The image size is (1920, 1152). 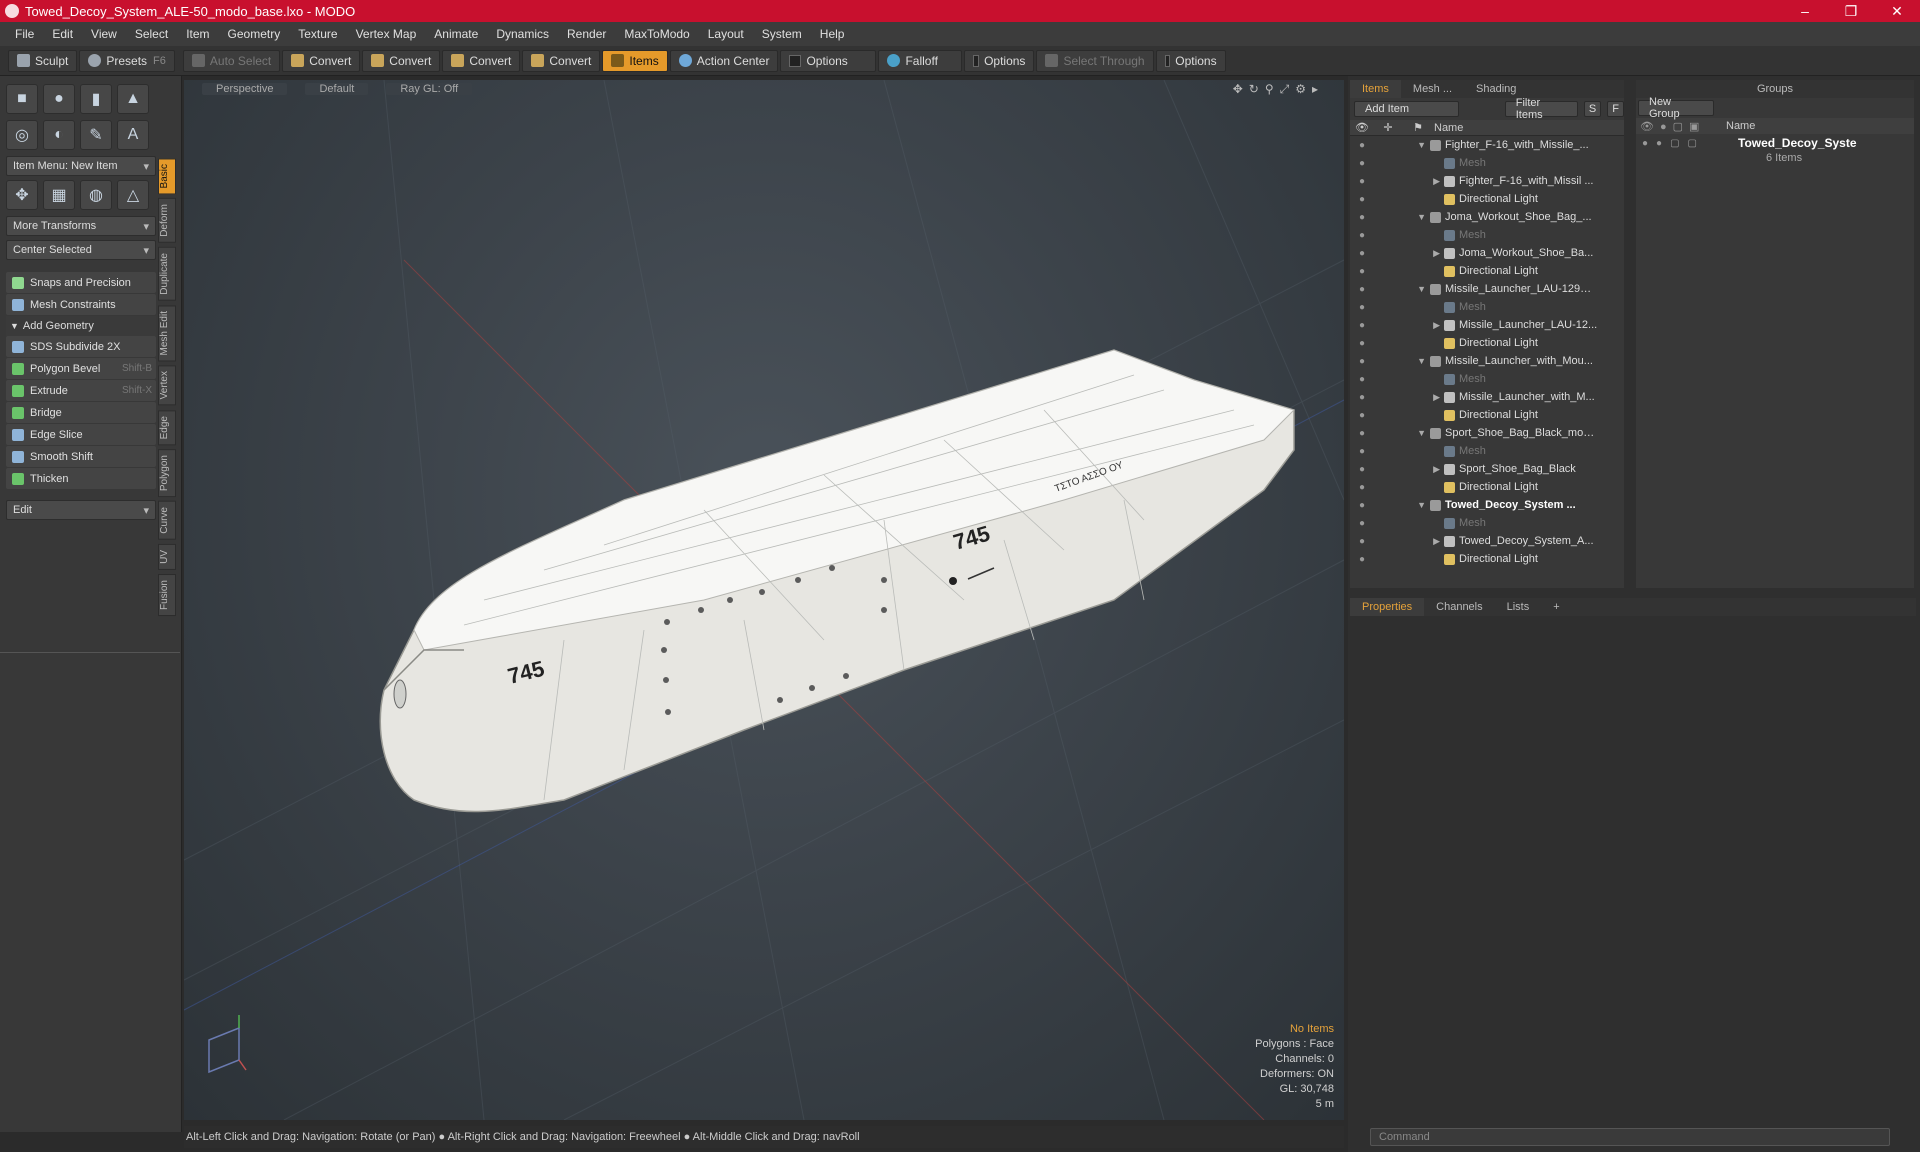 What do you see at coordinates (62, 34) in the screenshot?
I see `menu-edit: Edit` at bounding box center [62, 34].